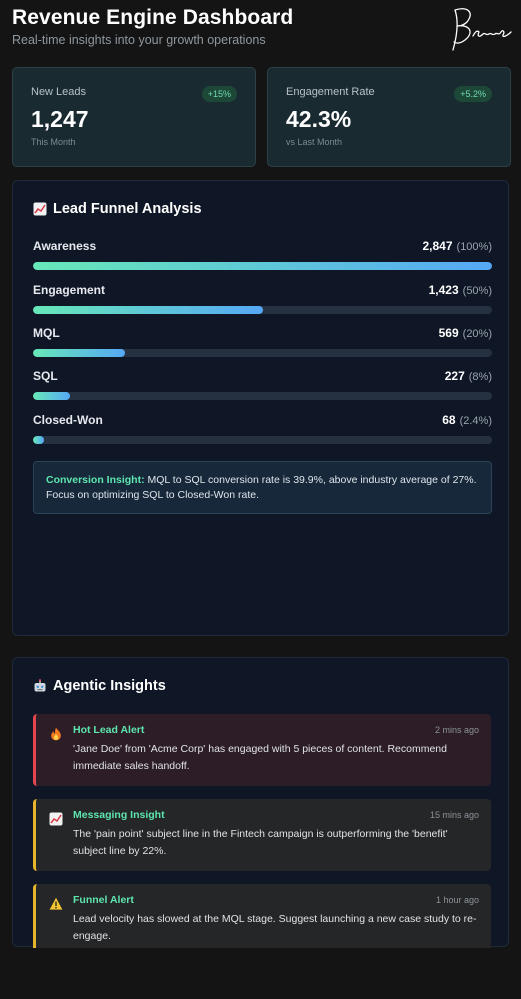  I want to click on stage-percent: (8%), so click(480, 377).